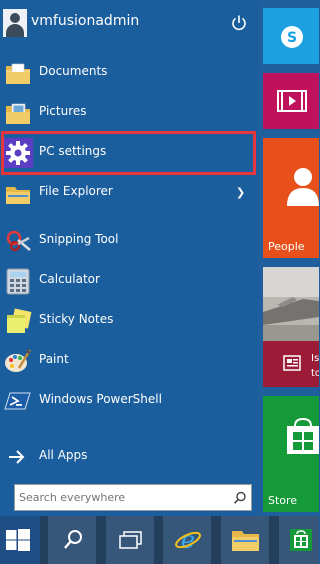 This screenshot has height=564, width=320. I want to click on news-tile: Is to, so click(291, 327).